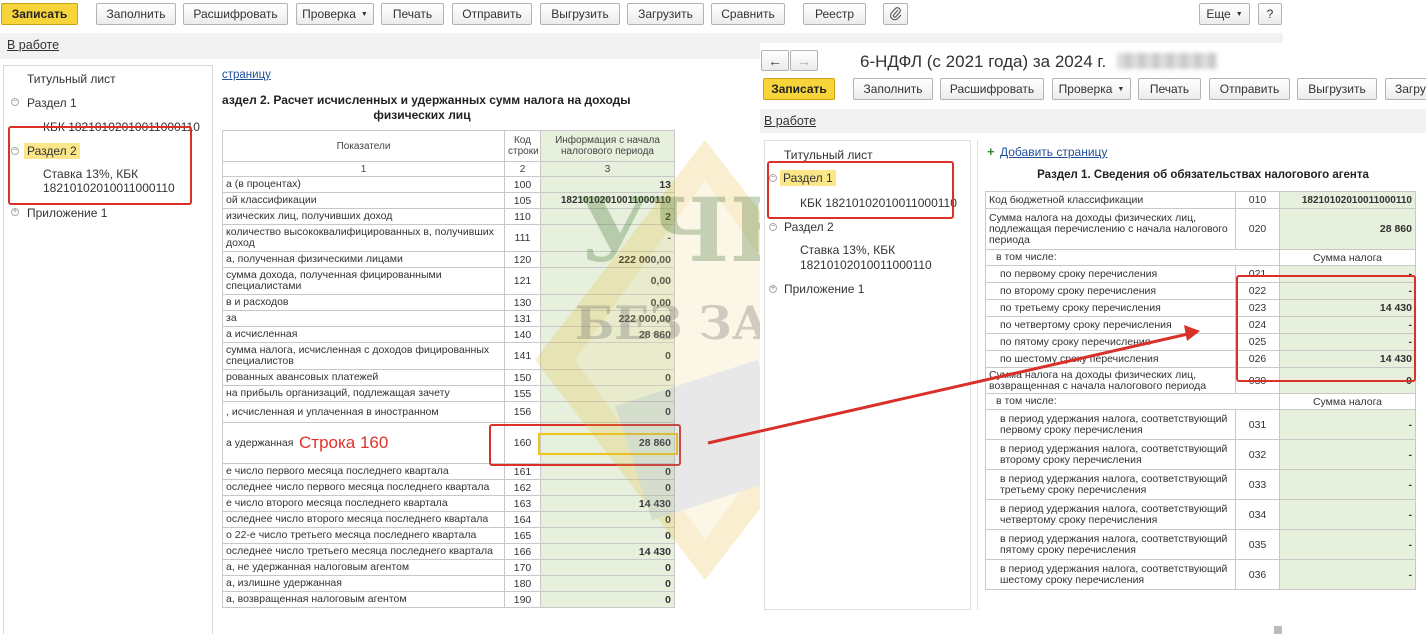 This screenshot has height=634, width=1426. I want to click on help-button: ?, so click(1270, 14).